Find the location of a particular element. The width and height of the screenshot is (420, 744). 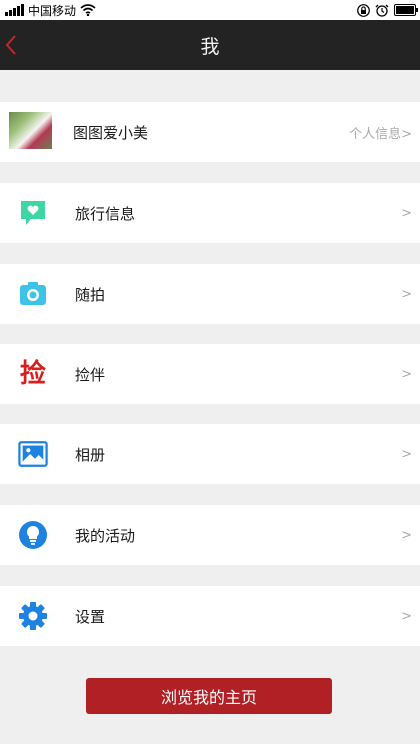

page-title: 我 is located at coordinates (210, 46).